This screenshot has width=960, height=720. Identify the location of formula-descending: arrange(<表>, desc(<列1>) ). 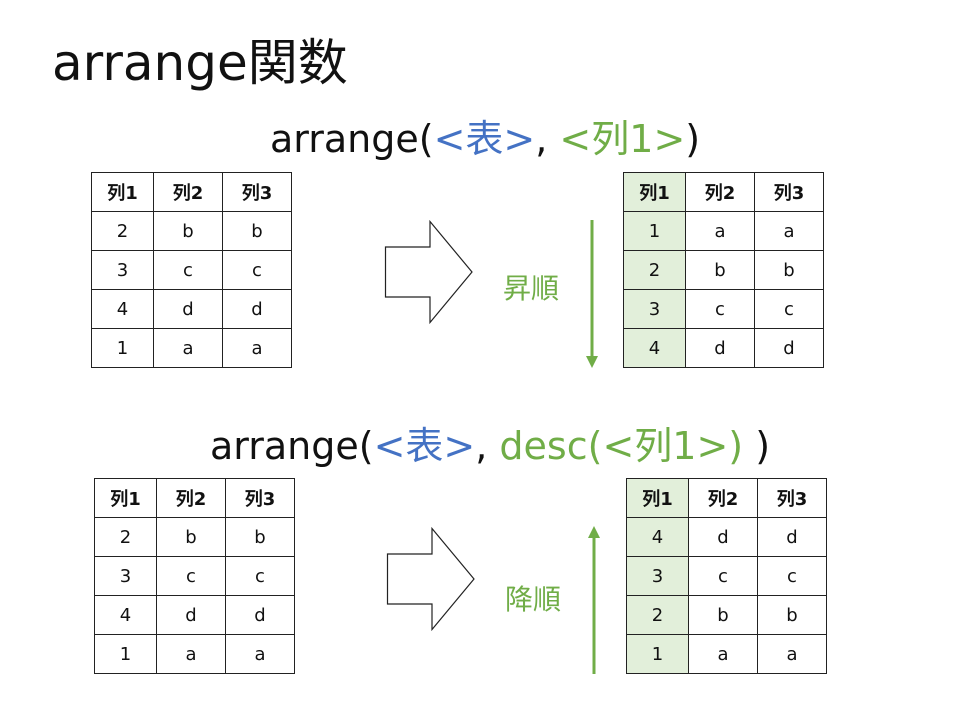
(490, 446).